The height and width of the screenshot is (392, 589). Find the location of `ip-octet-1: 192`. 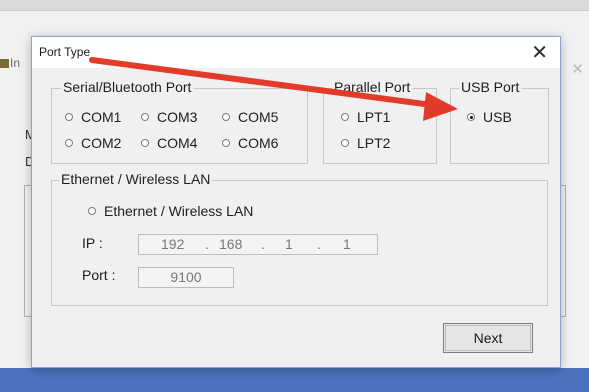

ip-octet-1: 192 is located at coordinates (172, 244).